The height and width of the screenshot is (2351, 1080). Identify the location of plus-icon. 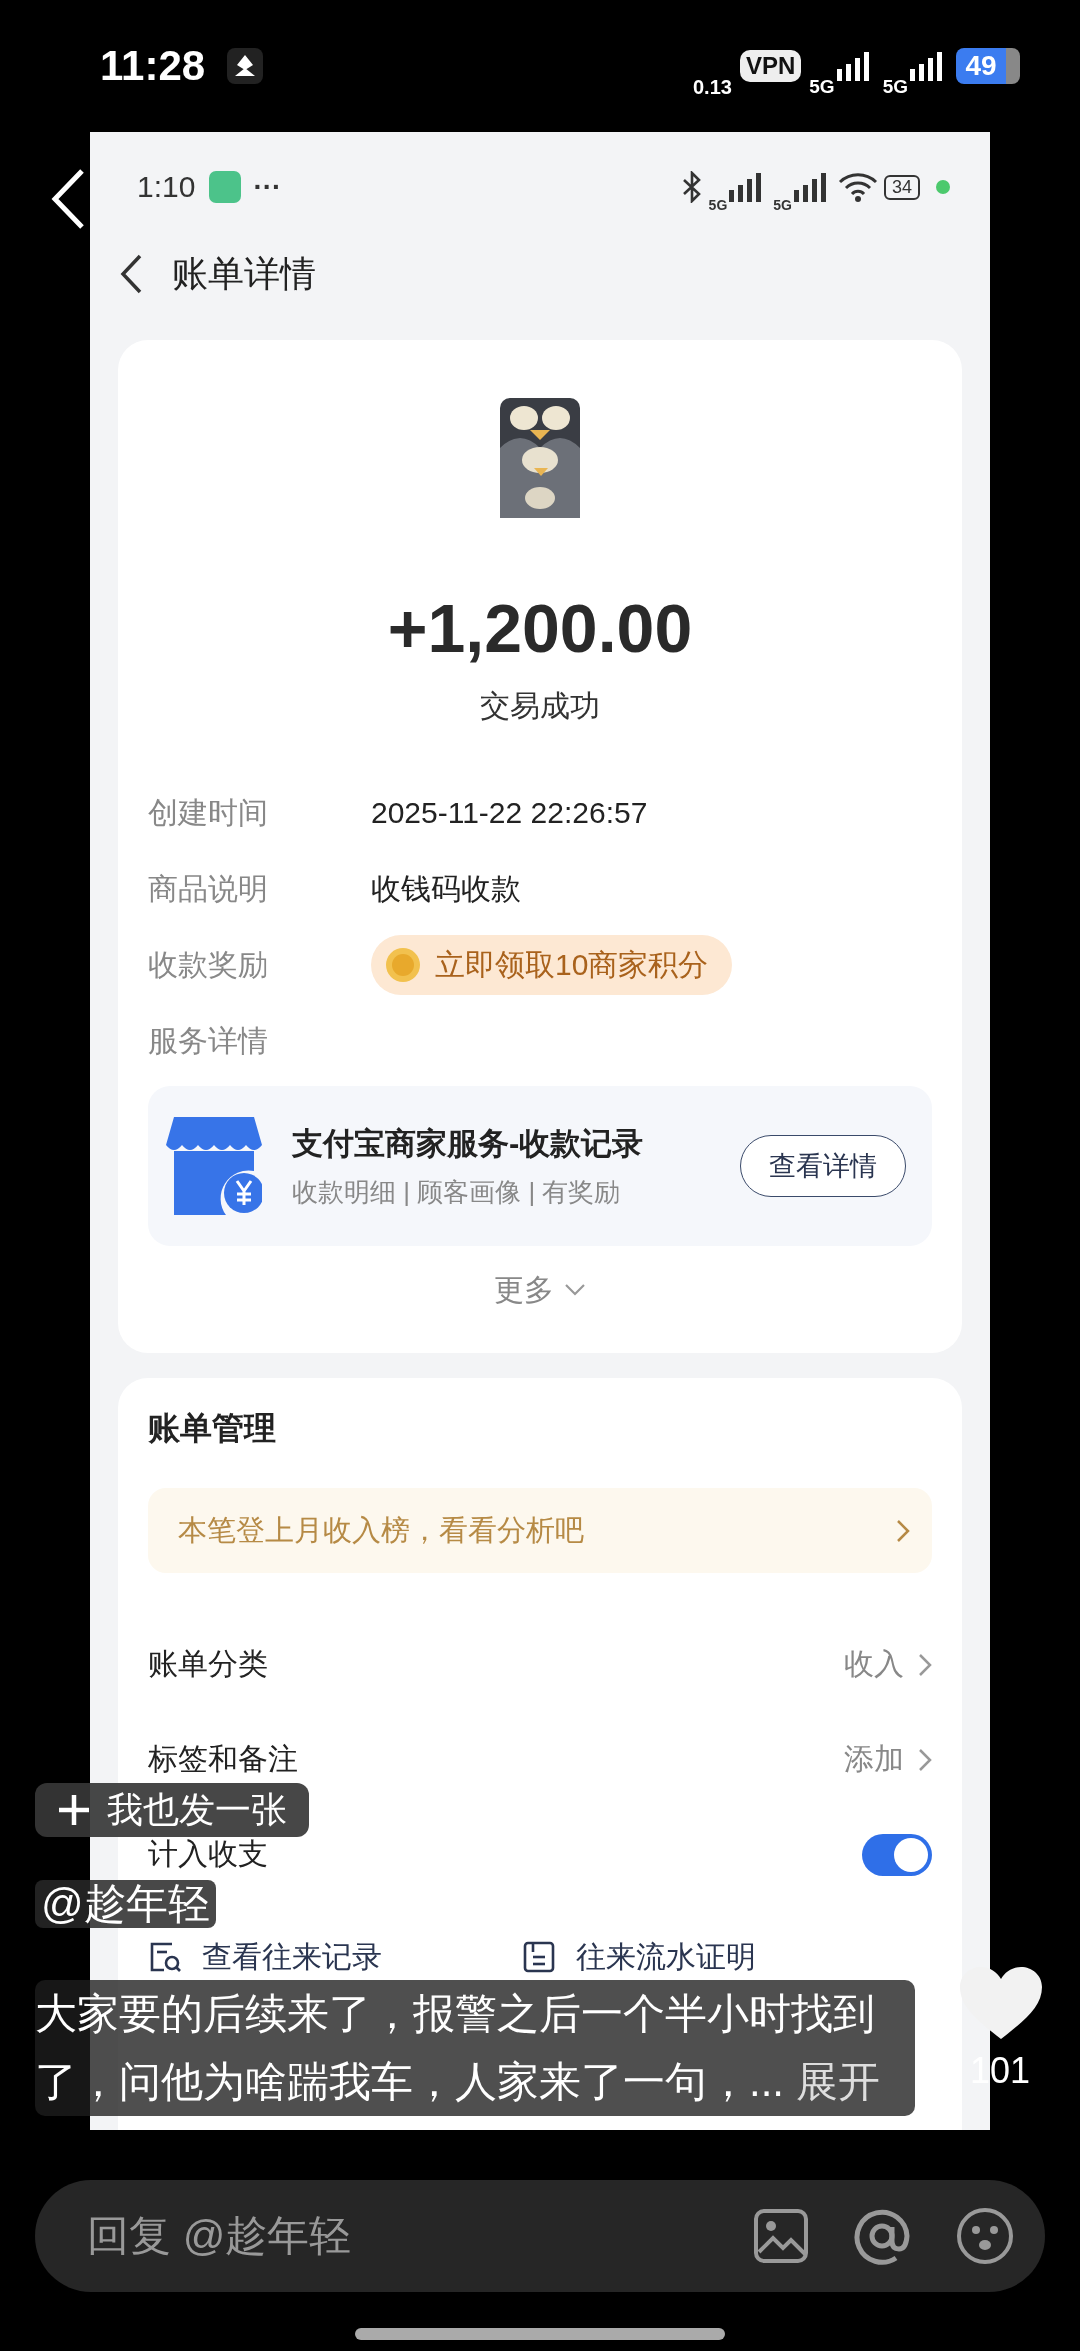
(74, 1810).